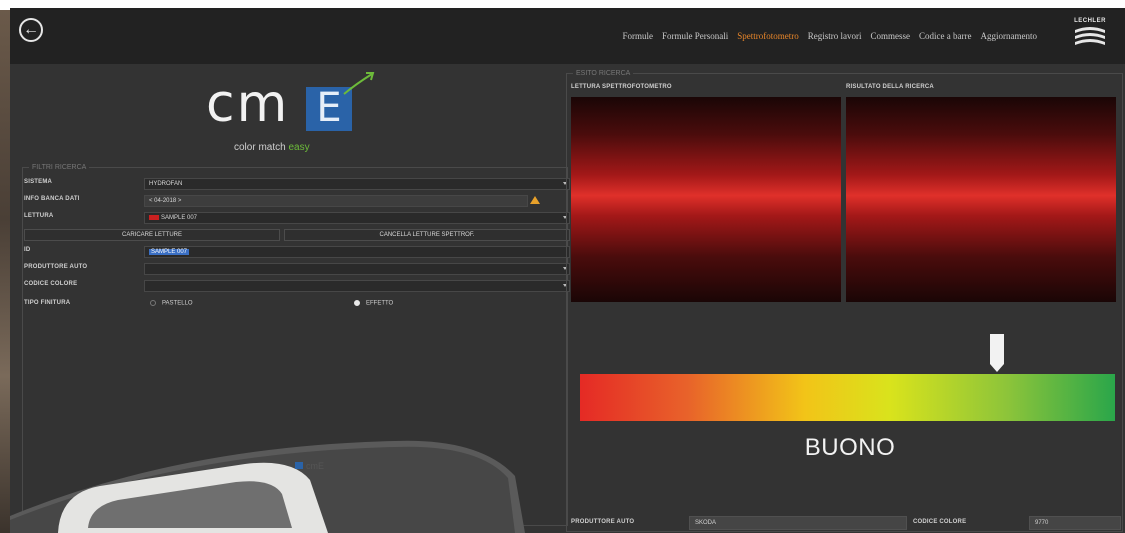 This screenshot has height=533, width=1125. Describe the element at coordinates (891, 36) in the screenshot. I see `nav-item-commesse: Commesse` at that location.